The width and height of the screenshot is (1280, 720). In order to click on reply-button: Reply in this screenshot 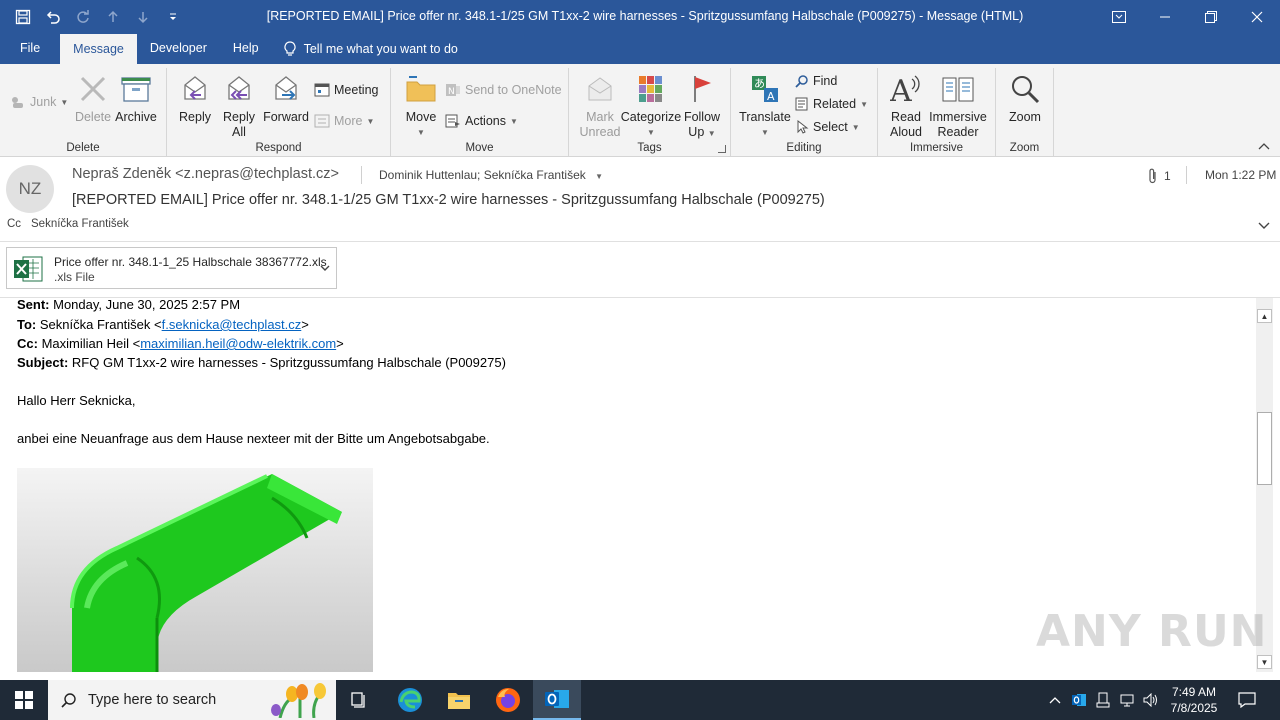, I will do `click(195, 97)`.